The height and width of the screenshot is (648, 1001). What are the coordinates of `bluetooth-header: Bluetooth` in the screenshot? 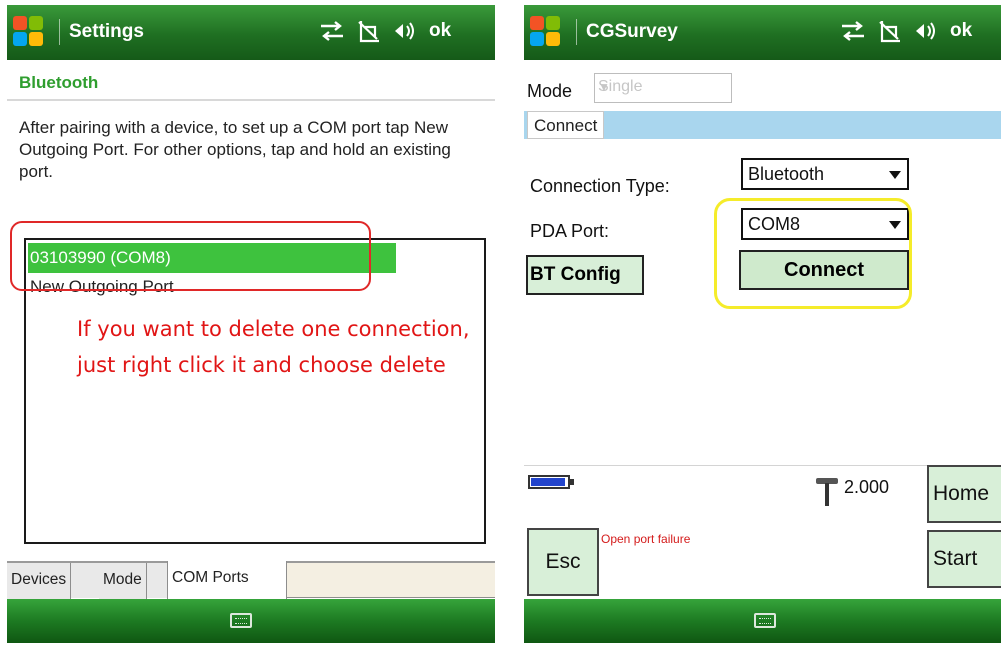 It's located at (251, 83).